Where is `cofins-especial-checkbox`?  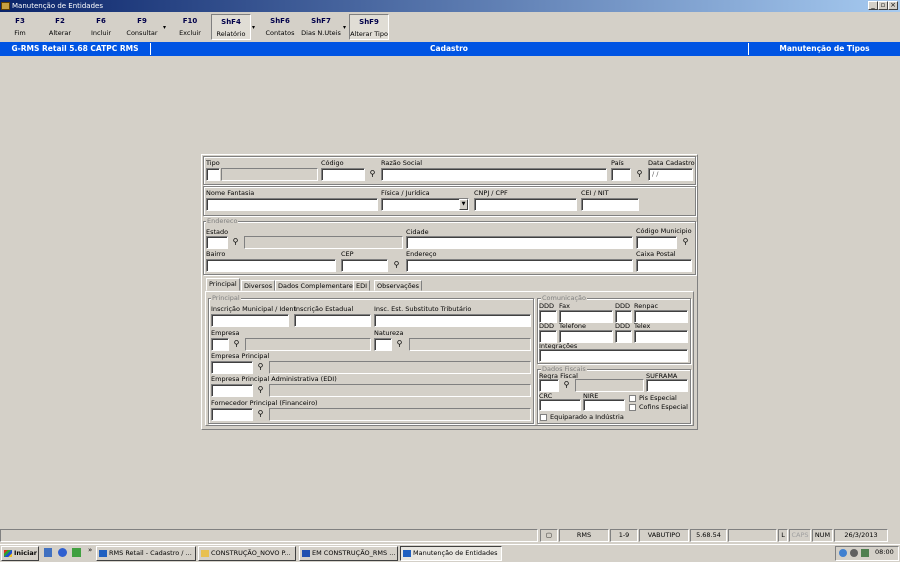 cofins-especial-checkbox is located at coordinates (632, 407).